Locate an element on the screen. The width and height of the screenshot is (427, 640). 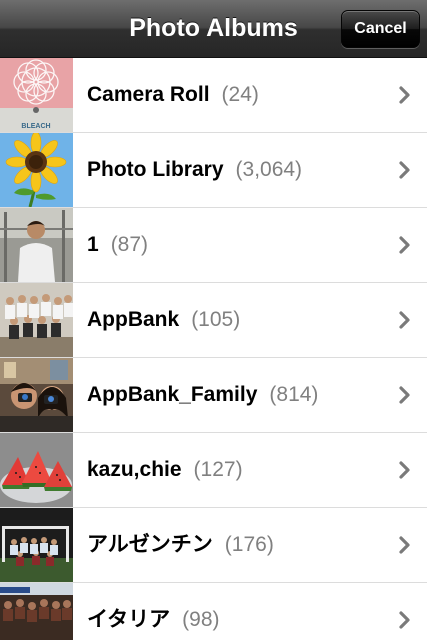
album-thumbnail: BLEACH is located at coordinates (36, 95).